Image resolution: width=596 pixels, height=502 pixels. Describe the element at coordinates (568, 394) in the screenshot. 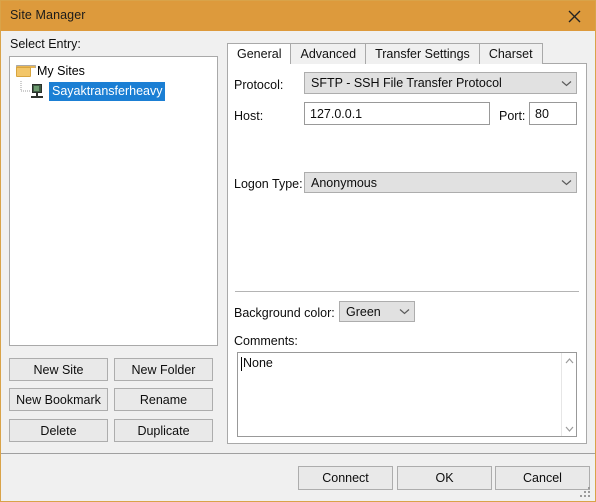

I see `comments-scrollbar` at that location.